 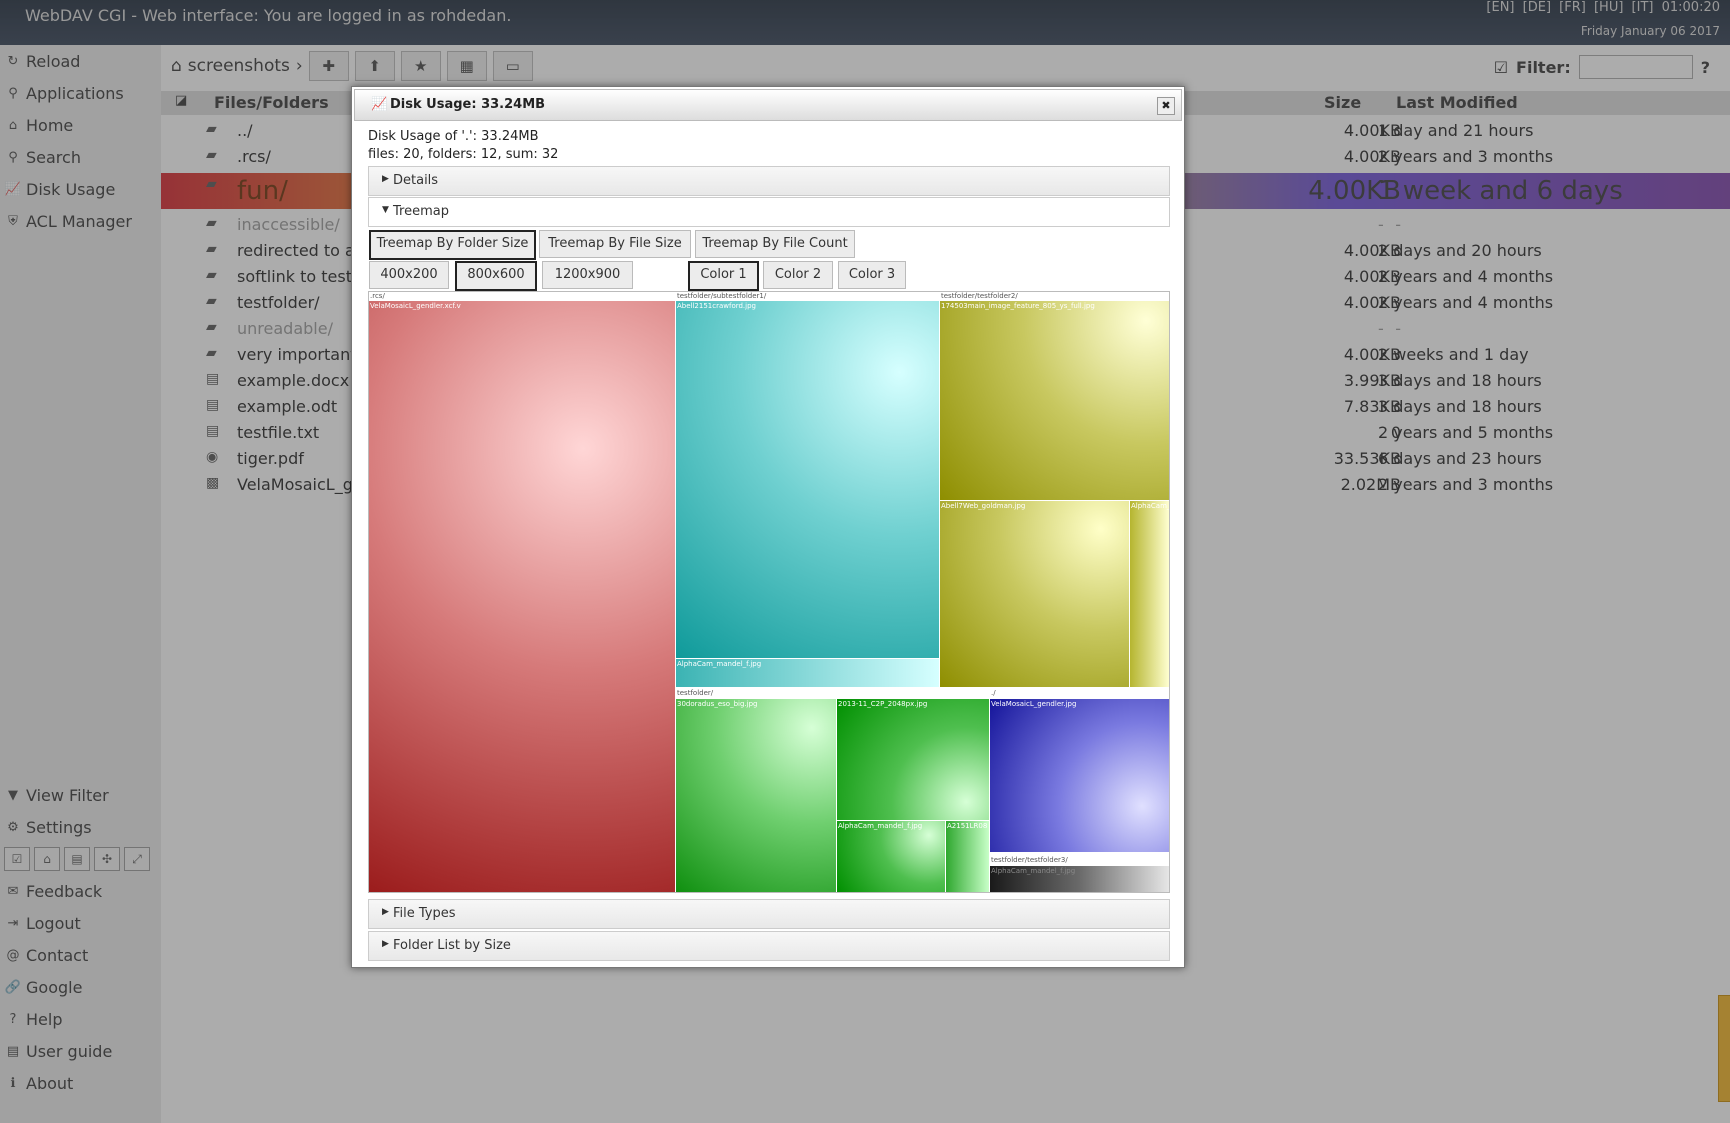 I want to click on details-section: ▶ Details, so click(x=769, y=181).